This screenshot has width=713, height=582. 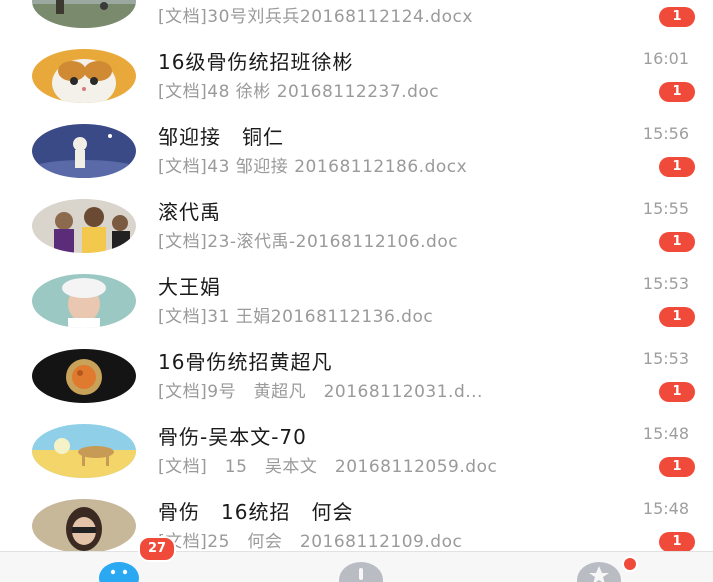 I want to click on conversation-item: 滚代禹 [文档]23-滚代禹-20168112106.doc 15:55 1, so click(x=356, y=224).